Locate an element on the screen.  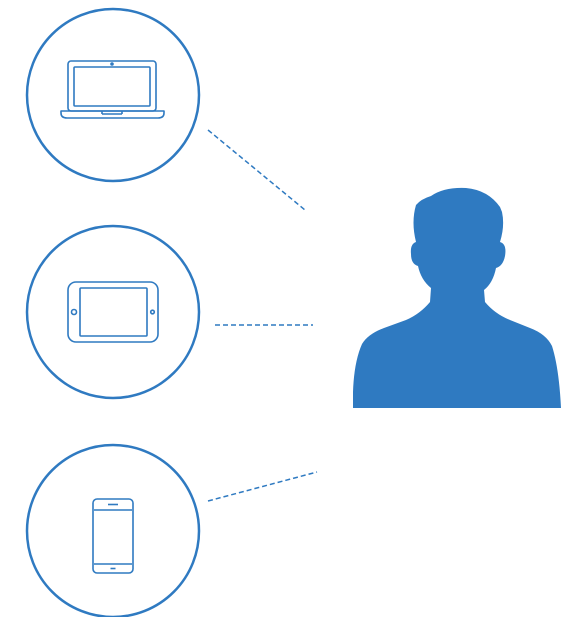
smartphone-icon is located at coordinates (113, 536).